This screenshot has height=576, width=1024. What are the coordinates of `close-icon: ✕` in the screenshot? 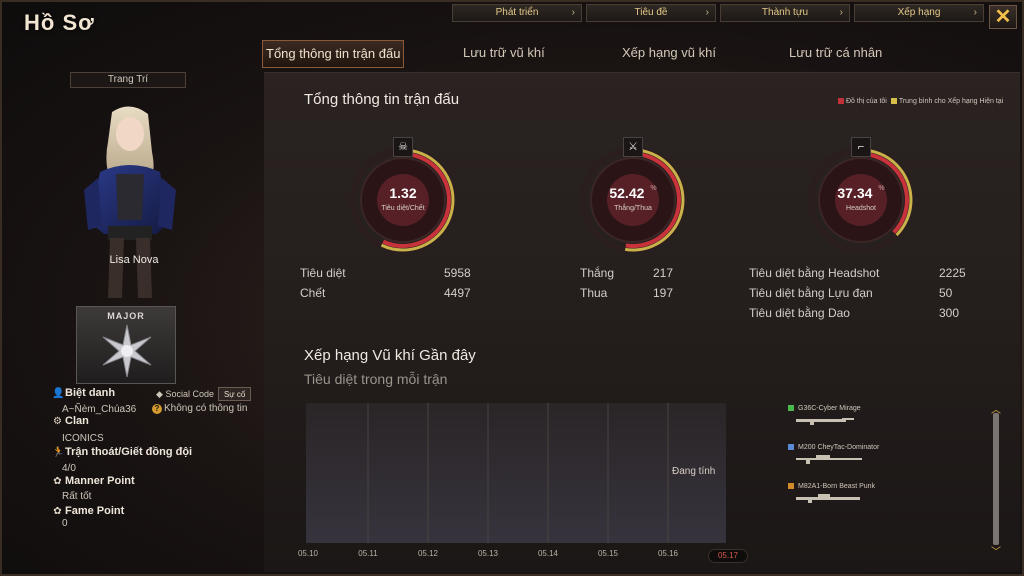 It's located at (1003, 17).